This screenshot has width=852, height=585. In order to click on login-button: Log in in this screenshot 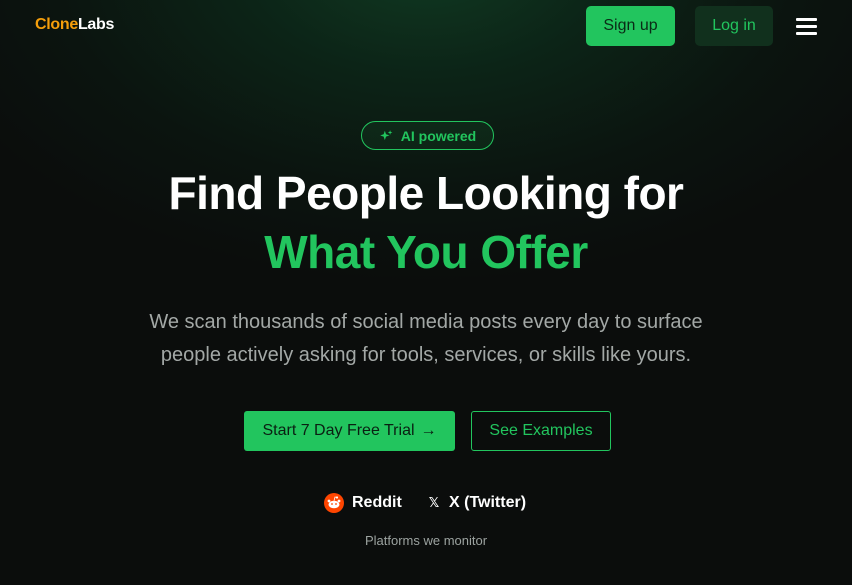, I will do `click(734, 26)`.